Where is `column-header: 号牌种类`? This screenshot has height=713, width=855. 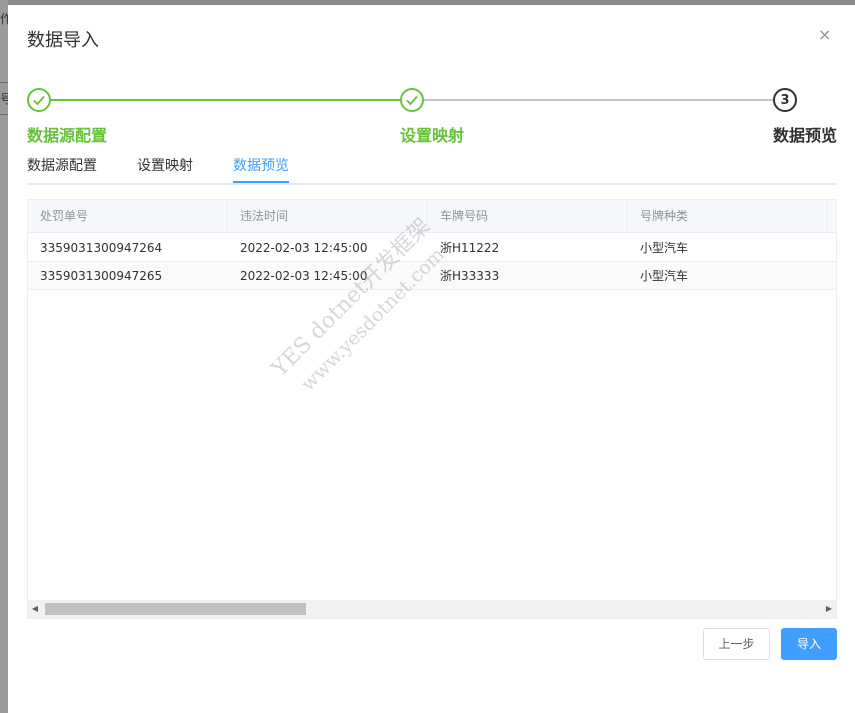 column-header: 号牌种类 is located at coordinates (728, 216).